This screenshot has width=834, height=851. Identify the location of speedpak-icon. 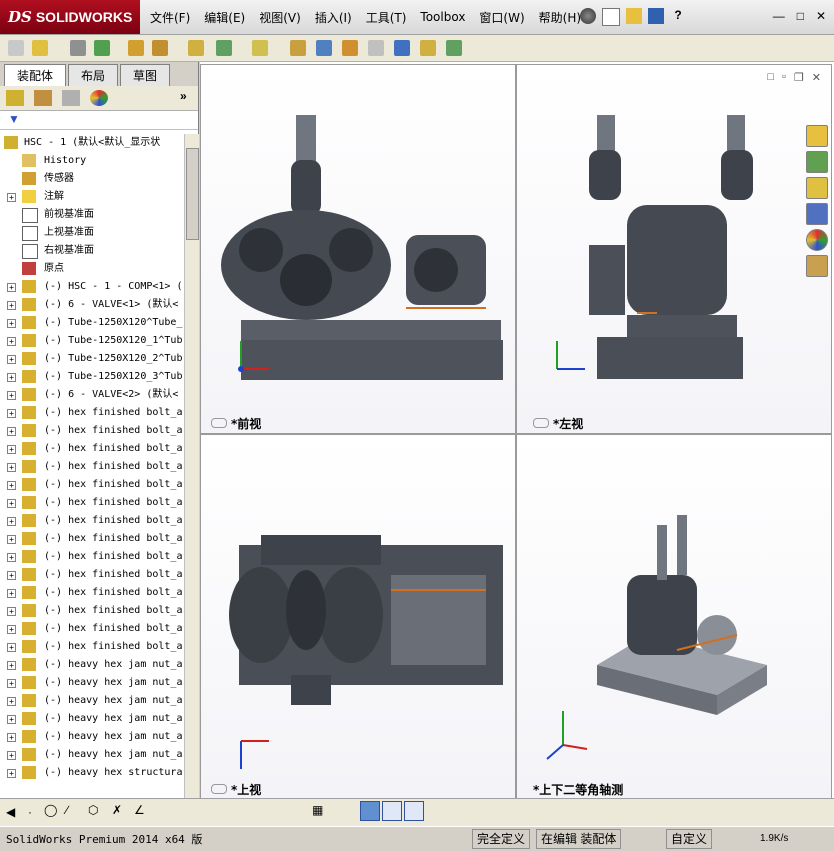
(428, 48).